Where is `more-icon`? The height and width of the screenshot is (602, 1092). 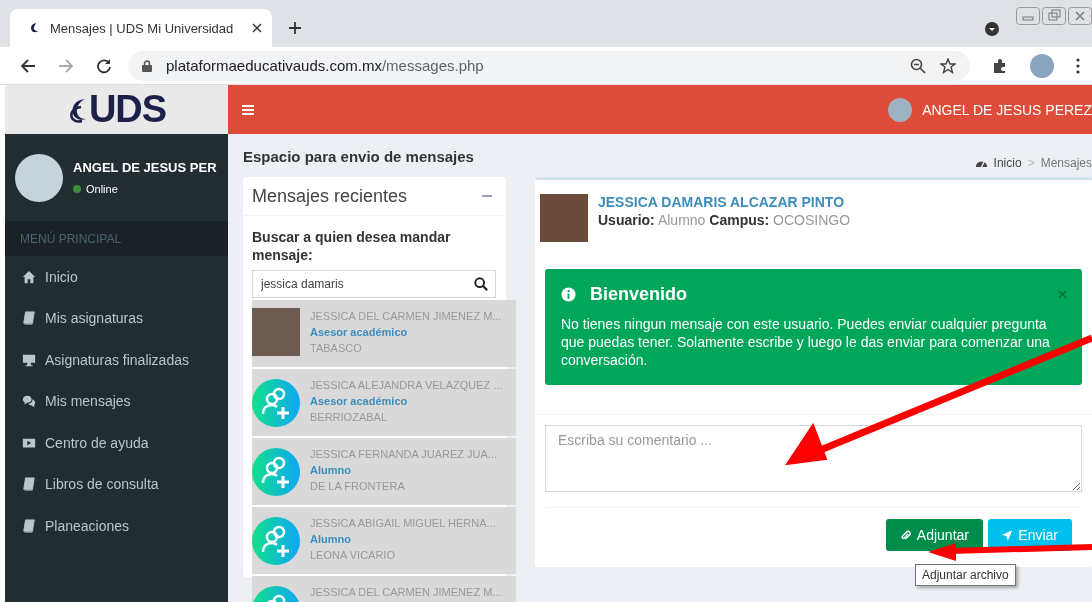 more-icon is located at coordinates (1078, 65).